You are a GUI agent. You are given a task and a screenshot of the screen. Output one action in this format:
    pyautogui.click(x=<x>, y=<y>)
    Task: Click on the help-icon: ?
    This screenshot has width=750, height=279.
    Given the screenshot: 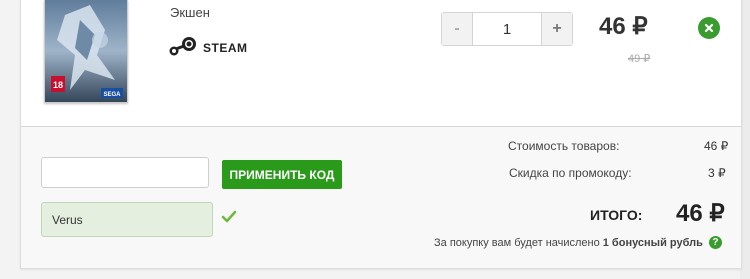 What is the action you would take?
    pyautogui.click(x=715, y=242)
    